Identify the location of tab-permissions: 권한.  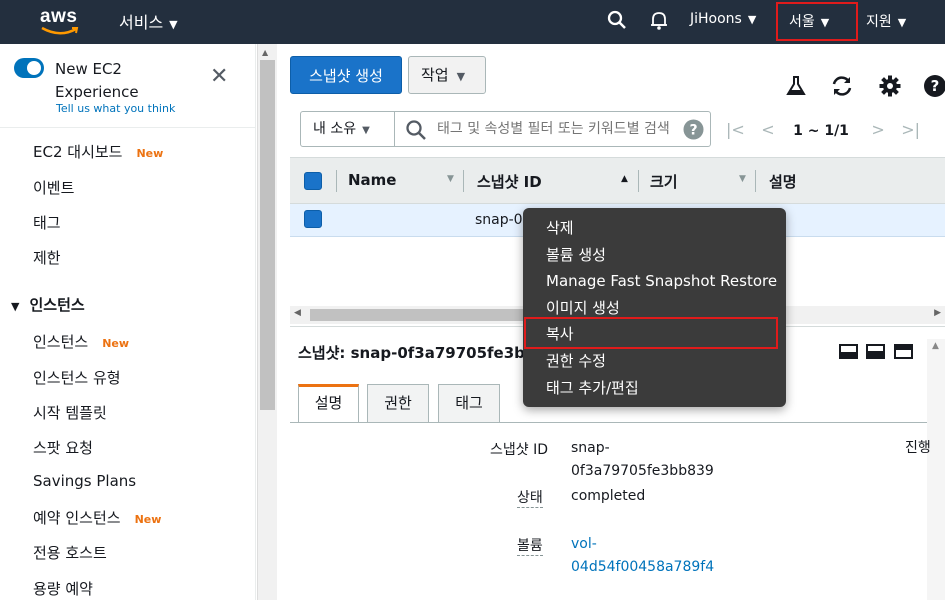
(398, 403).